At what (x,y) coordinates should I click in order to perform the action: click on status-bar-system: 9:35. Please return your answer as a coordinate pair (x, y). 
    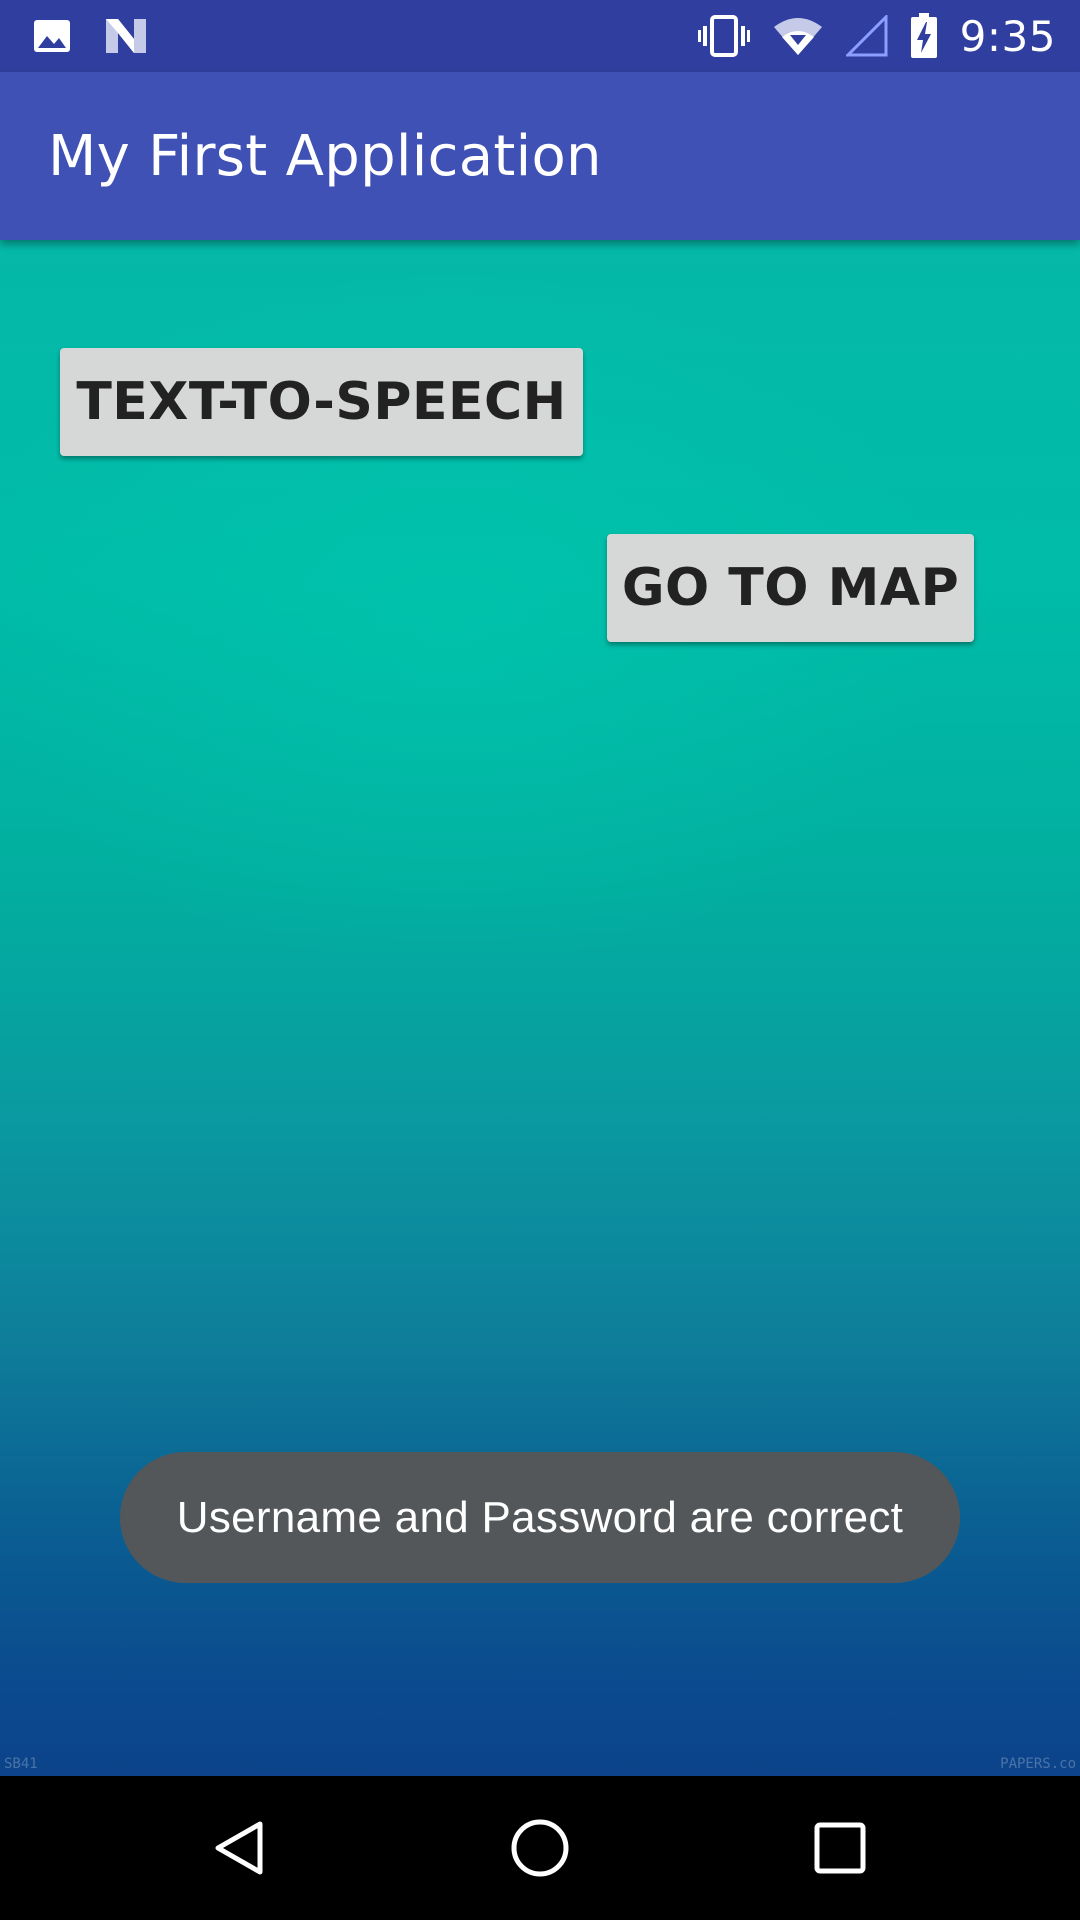
    Looking at the image, I should click on (876, 36).